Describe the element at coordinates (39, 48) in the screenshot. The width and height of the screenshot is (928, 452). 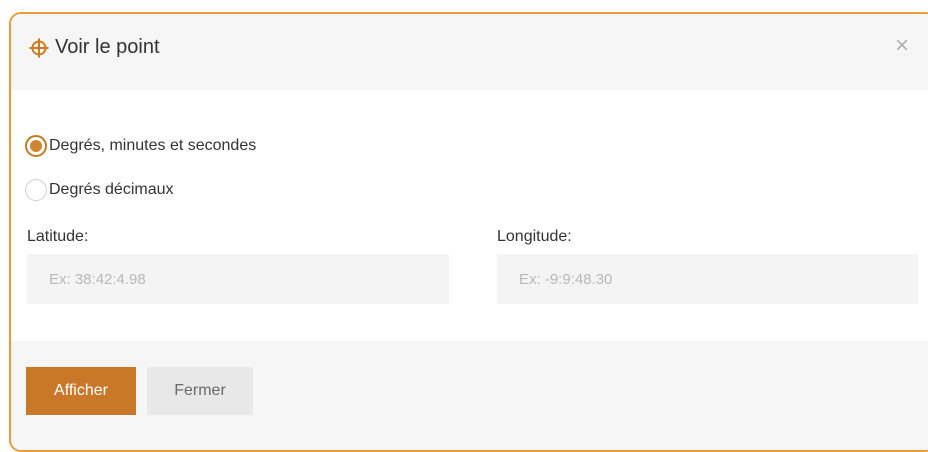
I see `crosshair-icon` at that location.